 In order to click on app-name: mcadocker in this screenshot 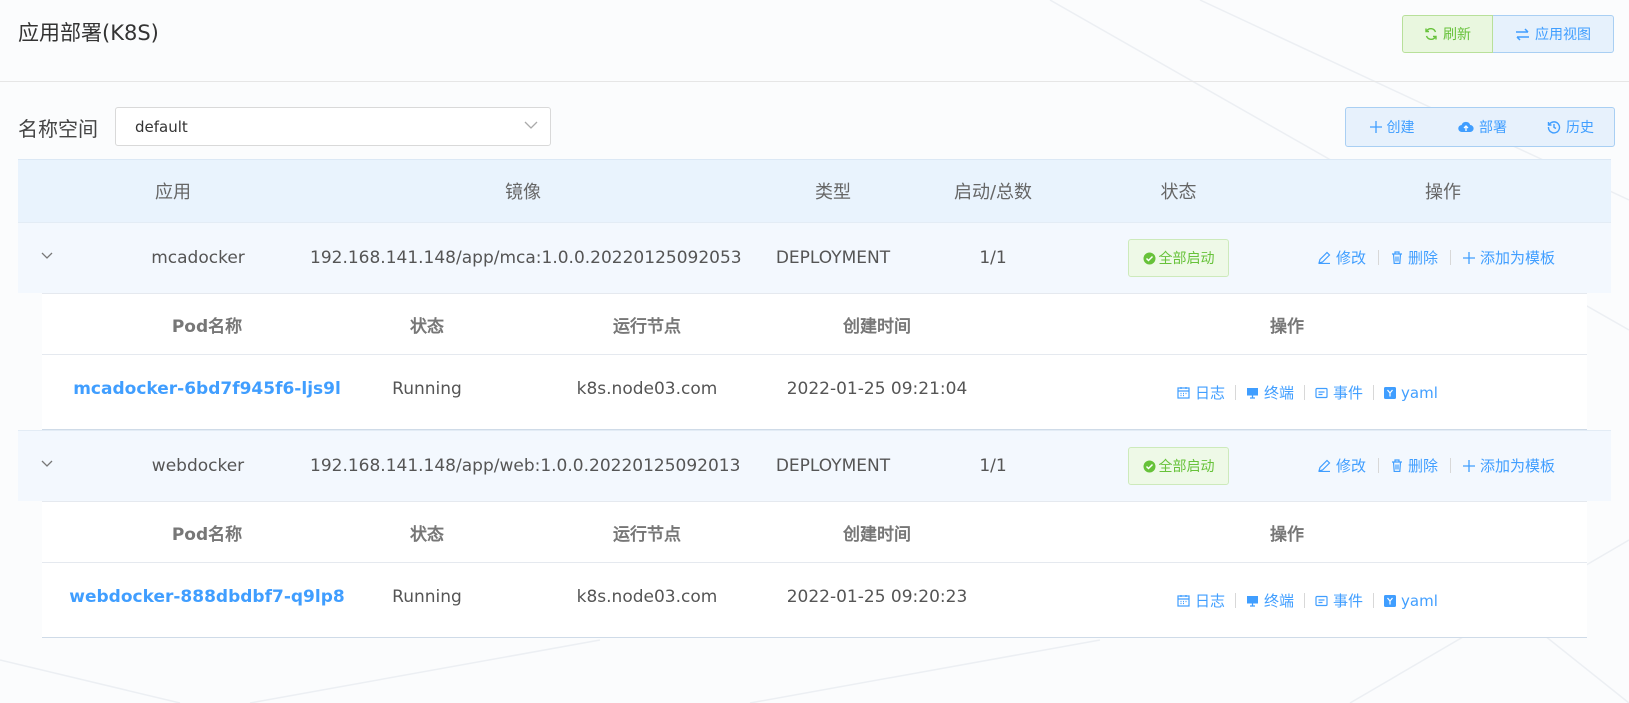, I will do `click(198, 258)`.